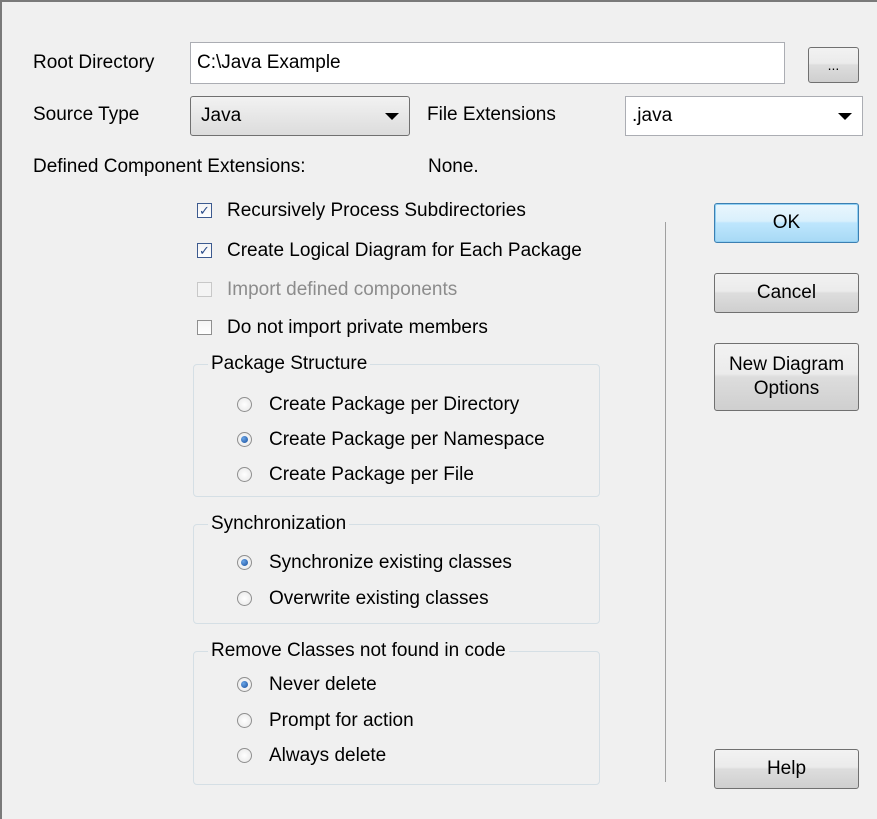 The image size is (877, 819). I want to click on file-extensions-dropdown: .java, so click(744, 116).